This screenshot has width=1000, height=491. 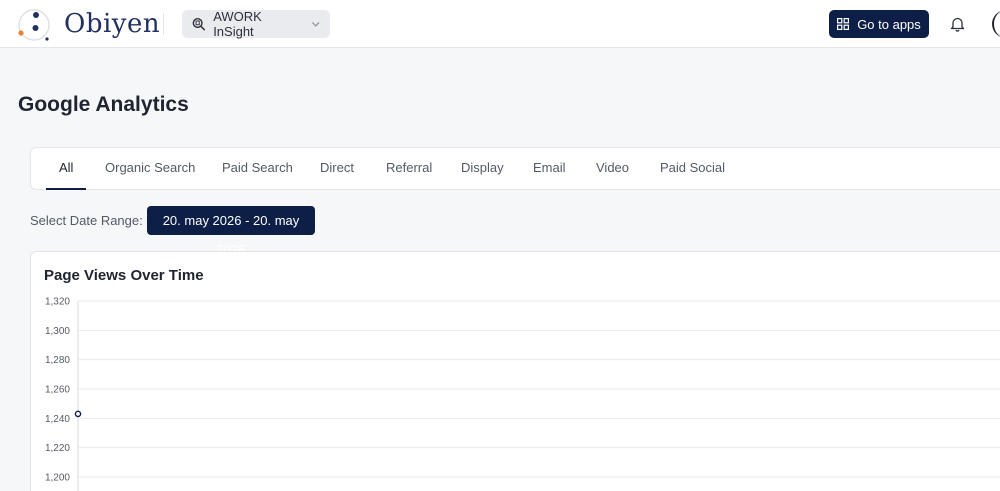 I want to click on workspace-selector: AWORK InSight, so click(x=256, y=24).